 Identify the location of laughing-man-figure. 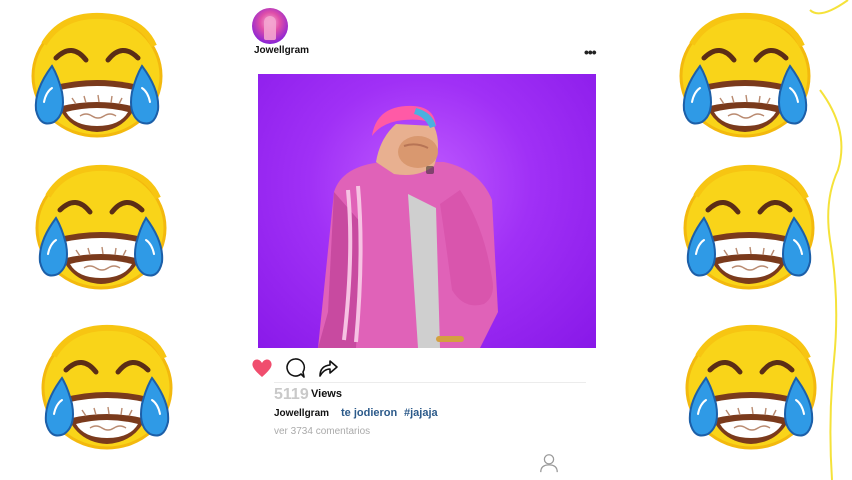
(408, 226).